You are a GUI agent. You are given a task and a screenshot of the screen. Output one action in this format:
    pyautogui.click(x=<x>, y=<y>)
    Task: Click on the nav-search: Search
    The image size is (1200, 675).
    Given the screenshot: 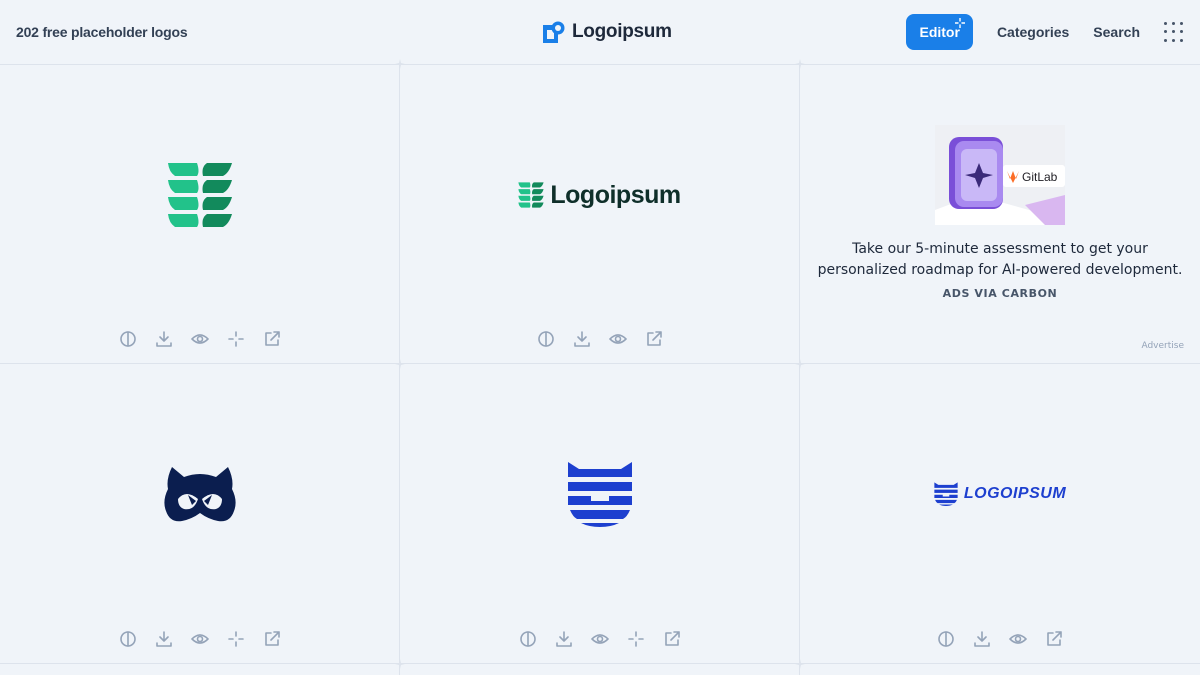 What is the action you would take?
    pyautogui.click(x=1116, y=32)
    